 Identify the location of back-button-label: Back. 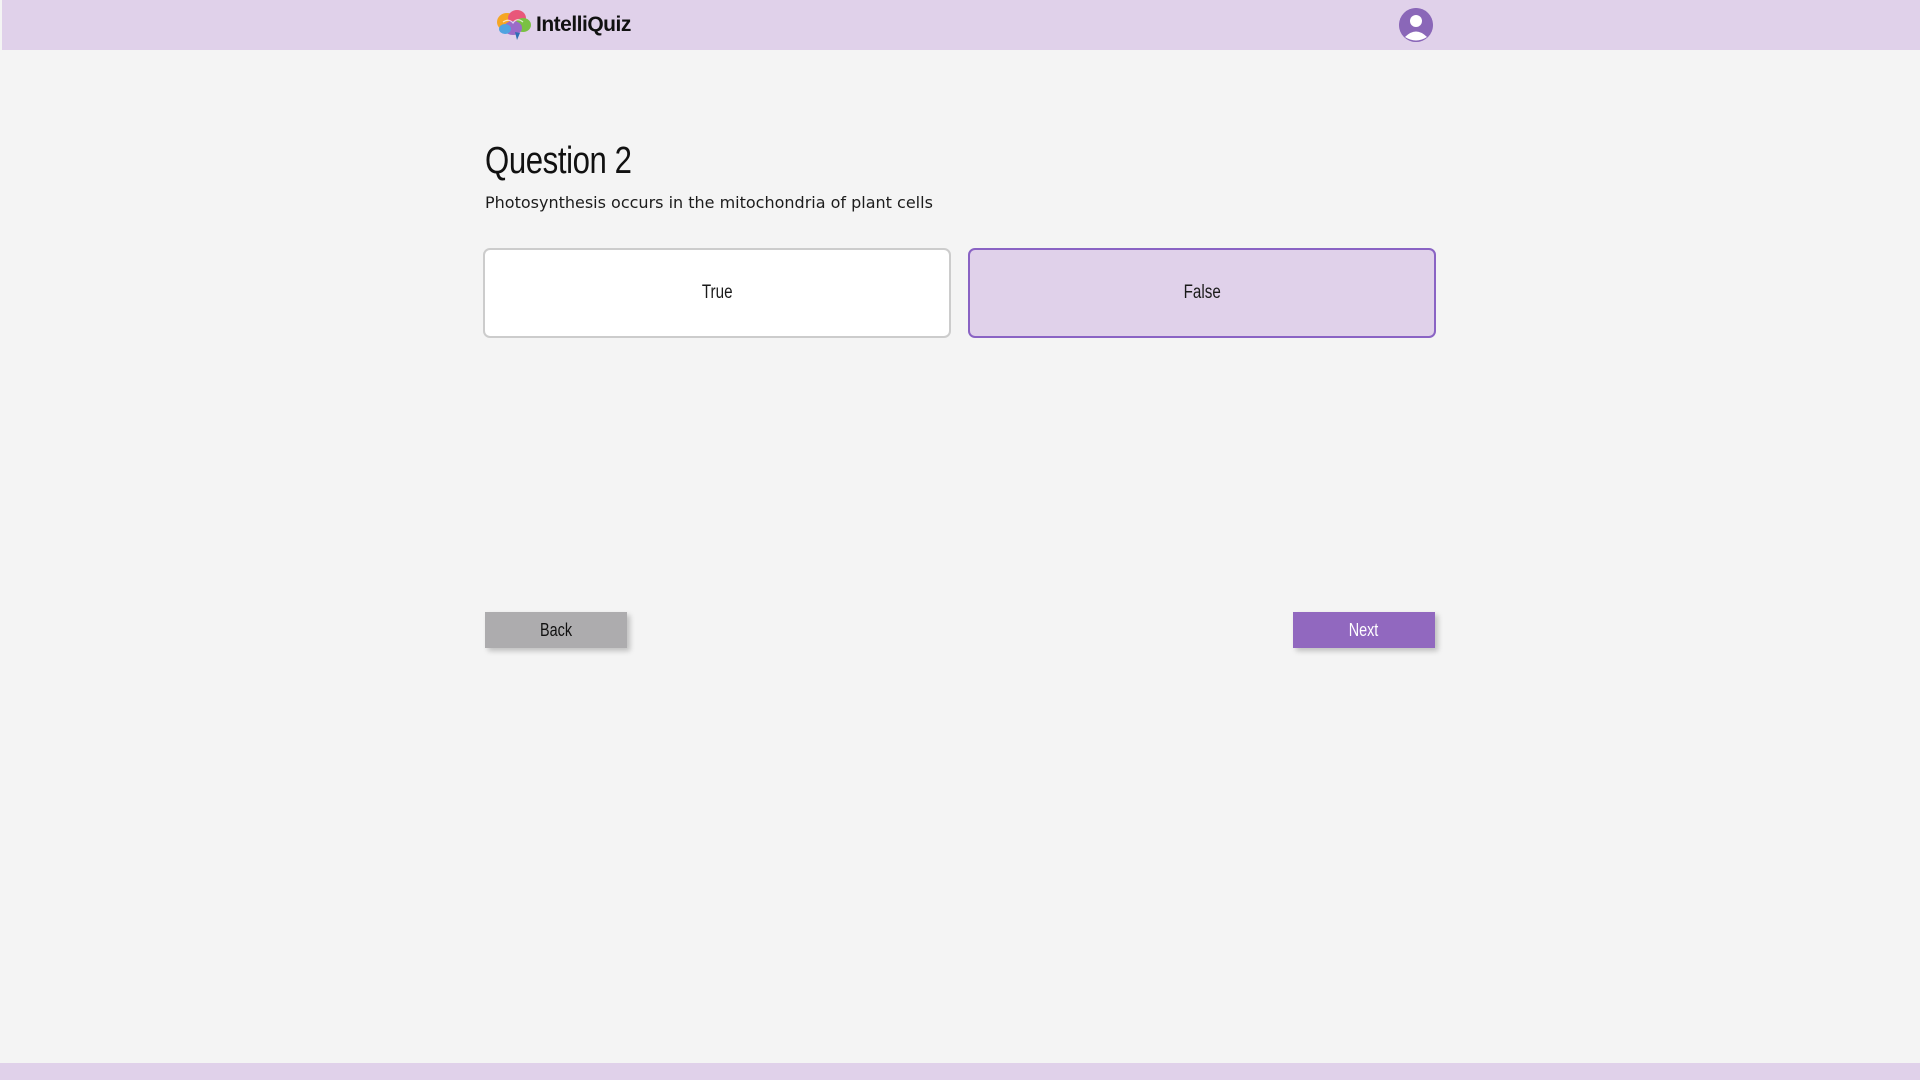
(556, 629).